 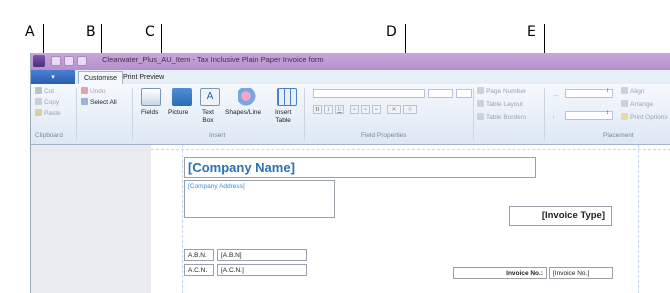 What do you see at coordinates (199, 255) in the screenshot?
I see `abn-label: A.B.N.` at bounding box center [199, 255].